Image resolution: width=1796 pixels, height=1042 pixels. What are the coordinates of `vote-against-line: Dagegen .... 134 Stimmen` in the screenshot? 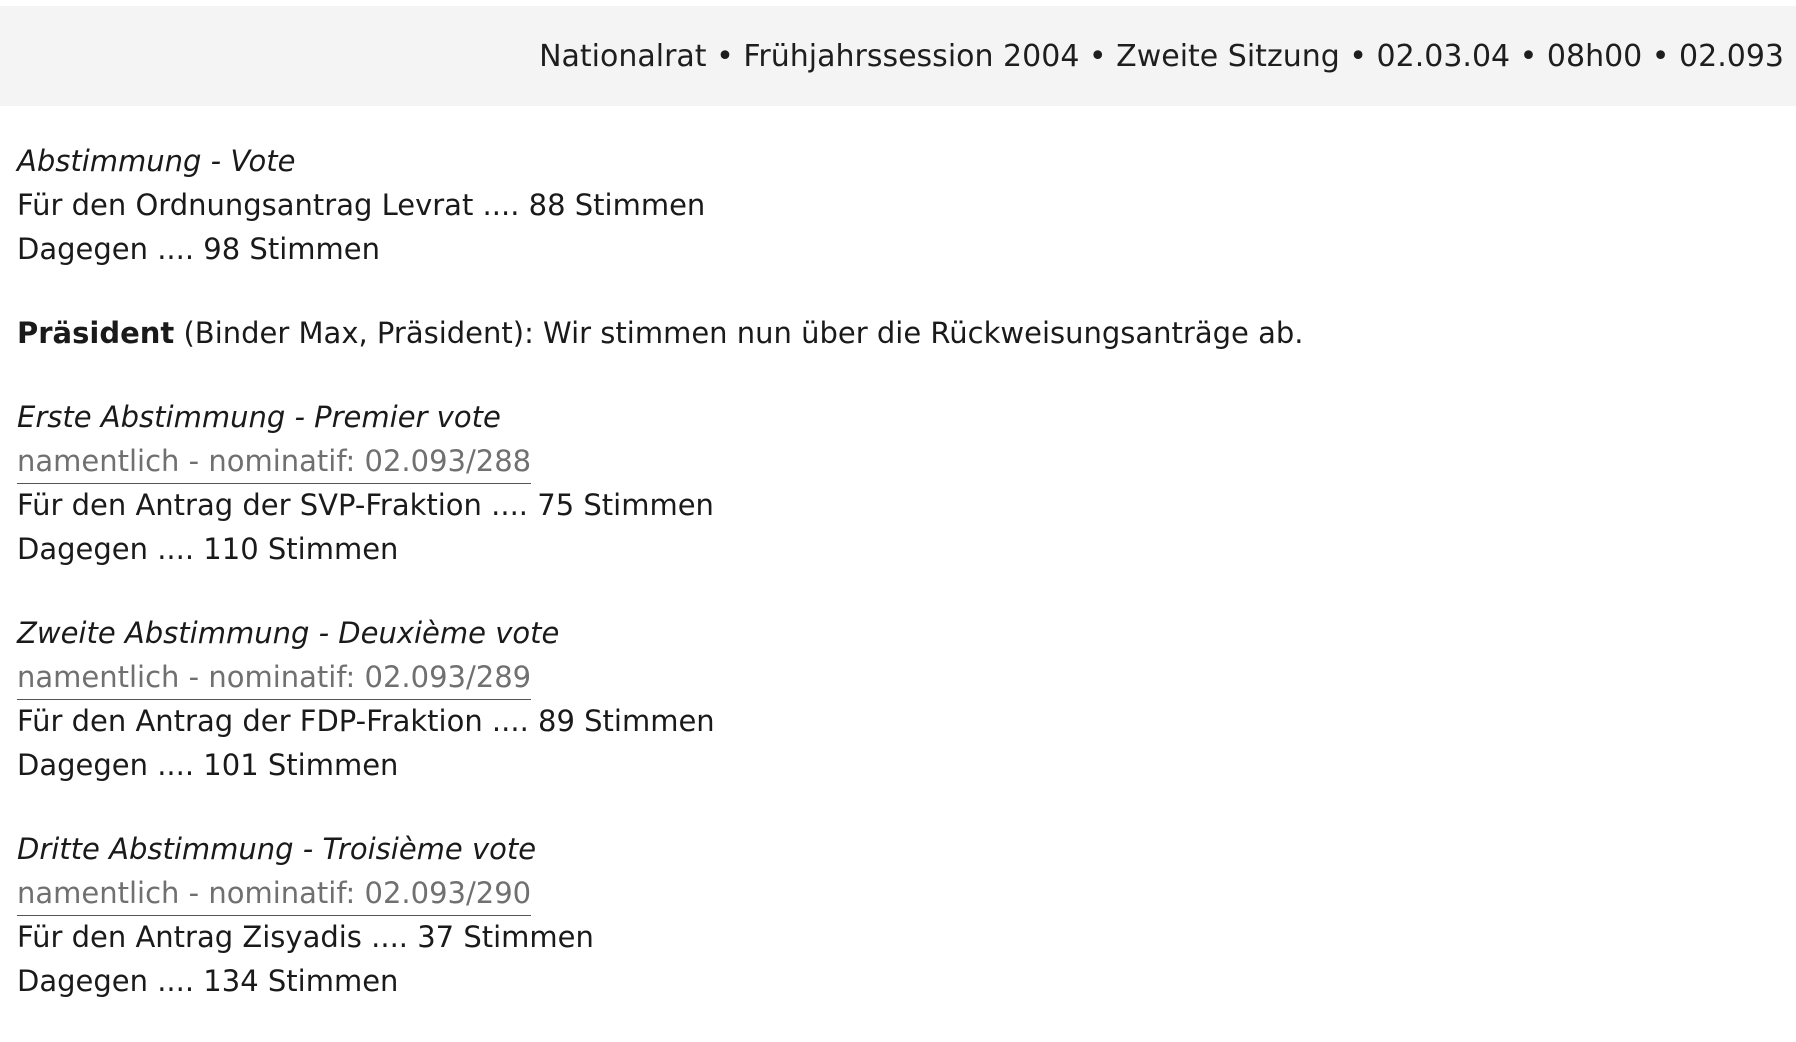 It's located at (208, 981).